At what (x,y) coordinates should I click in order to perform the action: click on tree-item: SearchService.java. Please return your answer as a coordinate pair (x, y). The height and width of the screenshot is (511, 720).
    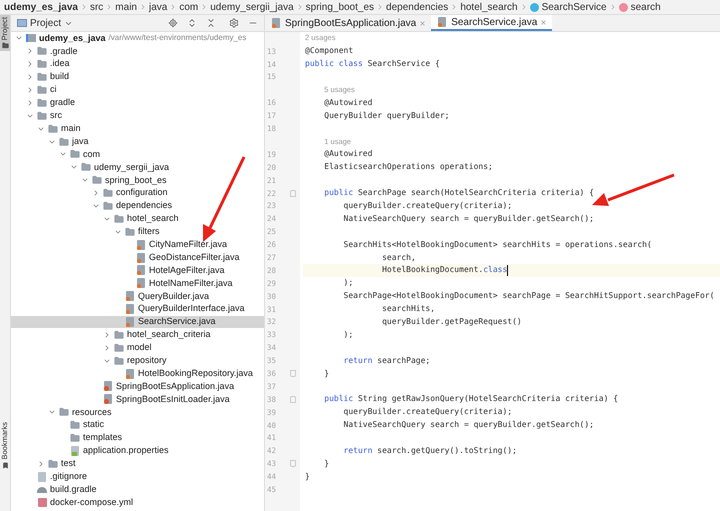
    Looking at the image, I should click on (137, 322).